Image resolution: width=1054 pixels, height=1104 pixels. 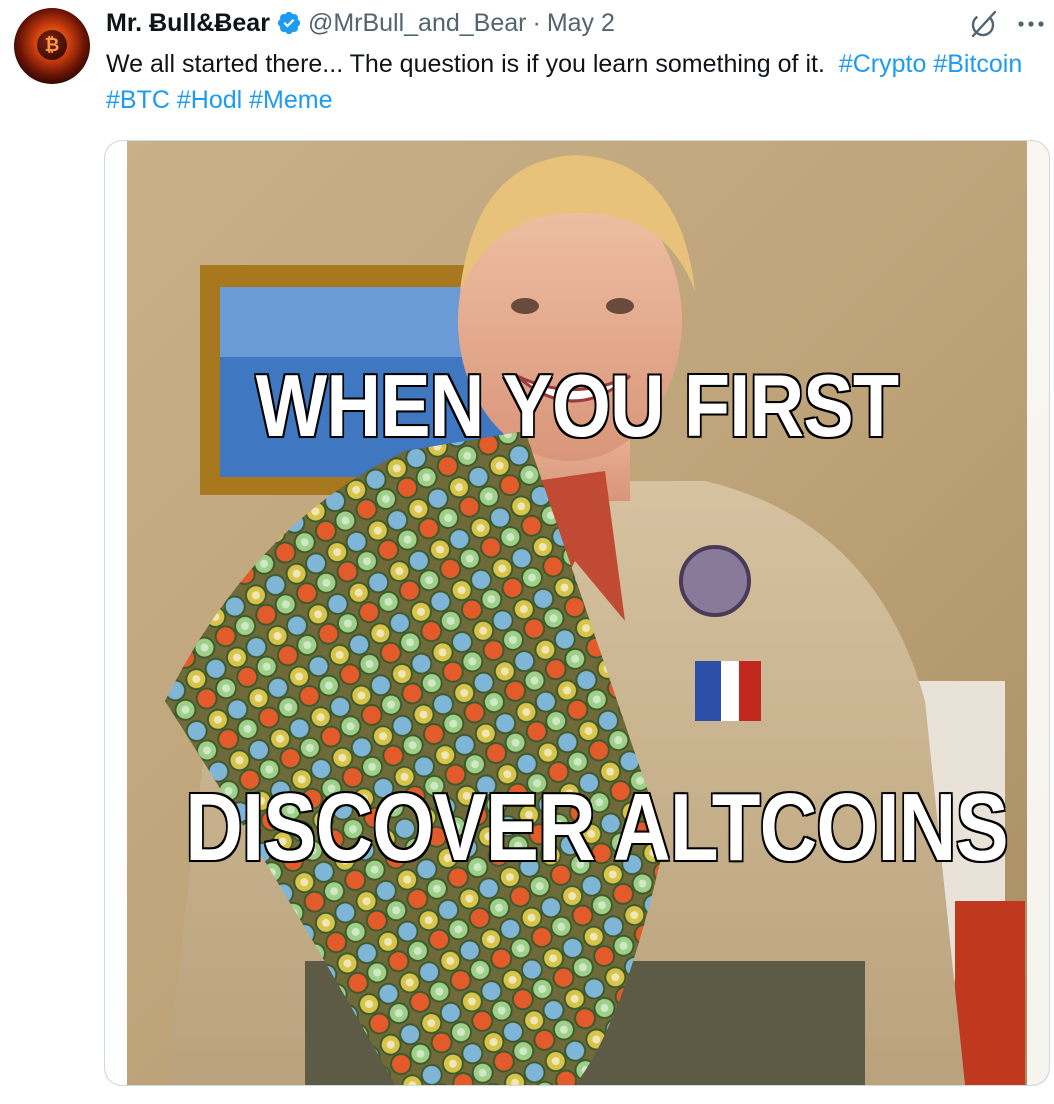 I want to click on verified-badge-icon, so click(x=289, y=23).